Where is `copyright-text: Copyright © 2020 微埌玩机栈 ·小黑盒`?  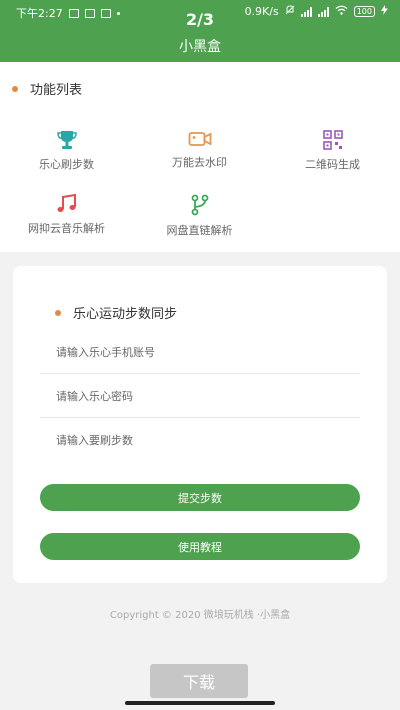 copyright-text: Copyright © 2020 微埌玩机栈 ·小黑盒 is located at coordinates (200, 615).